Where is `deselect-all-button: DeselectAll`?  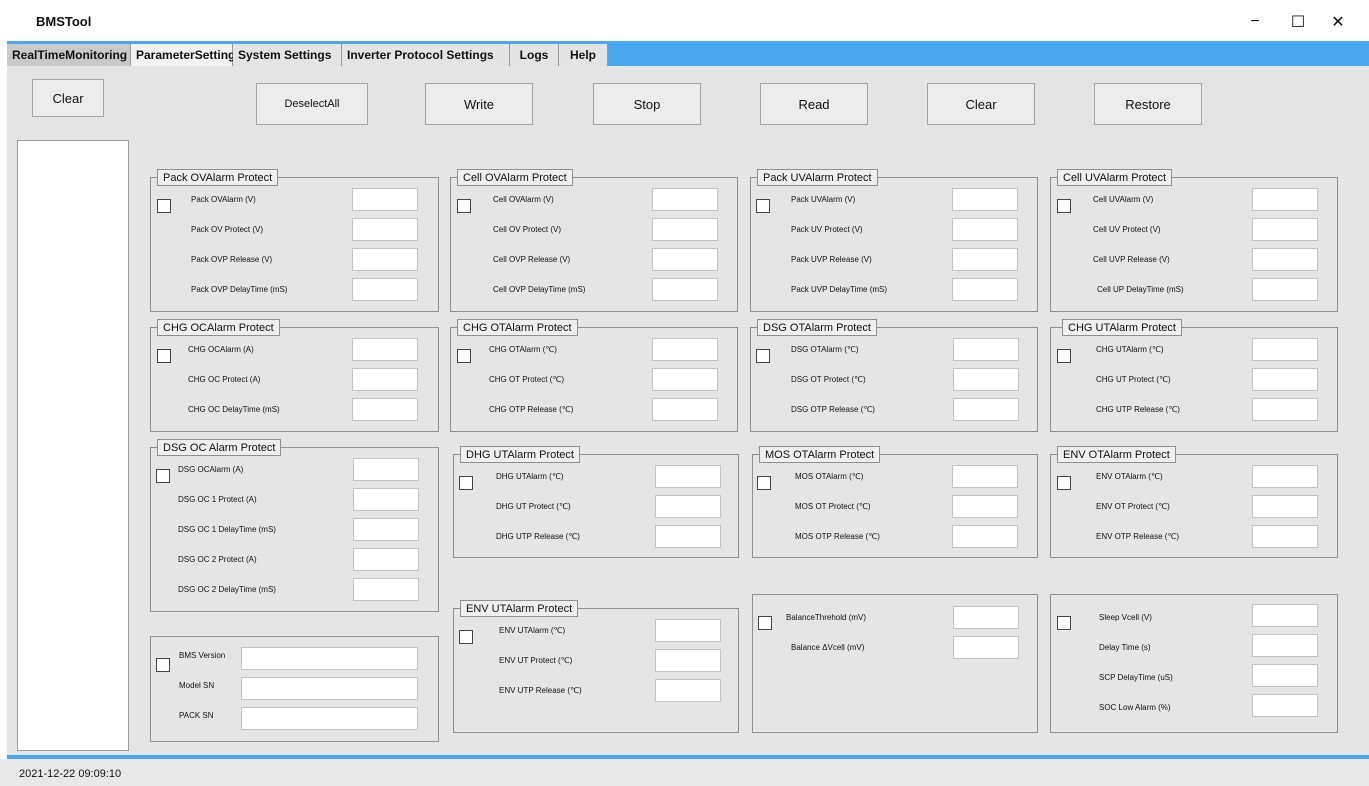
deselect-all-button: DeselectAll is located at coordinates (312, 104).